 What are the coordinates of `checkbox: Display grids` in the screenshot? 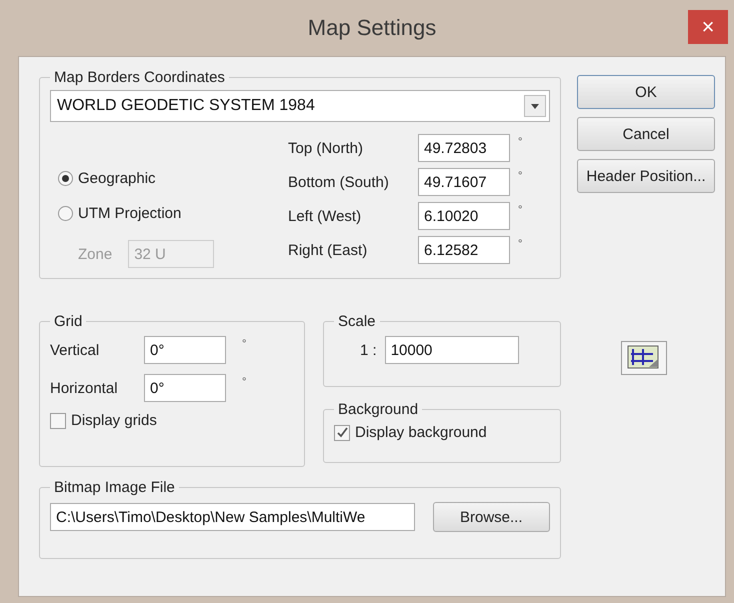 It's located at (172, 420).